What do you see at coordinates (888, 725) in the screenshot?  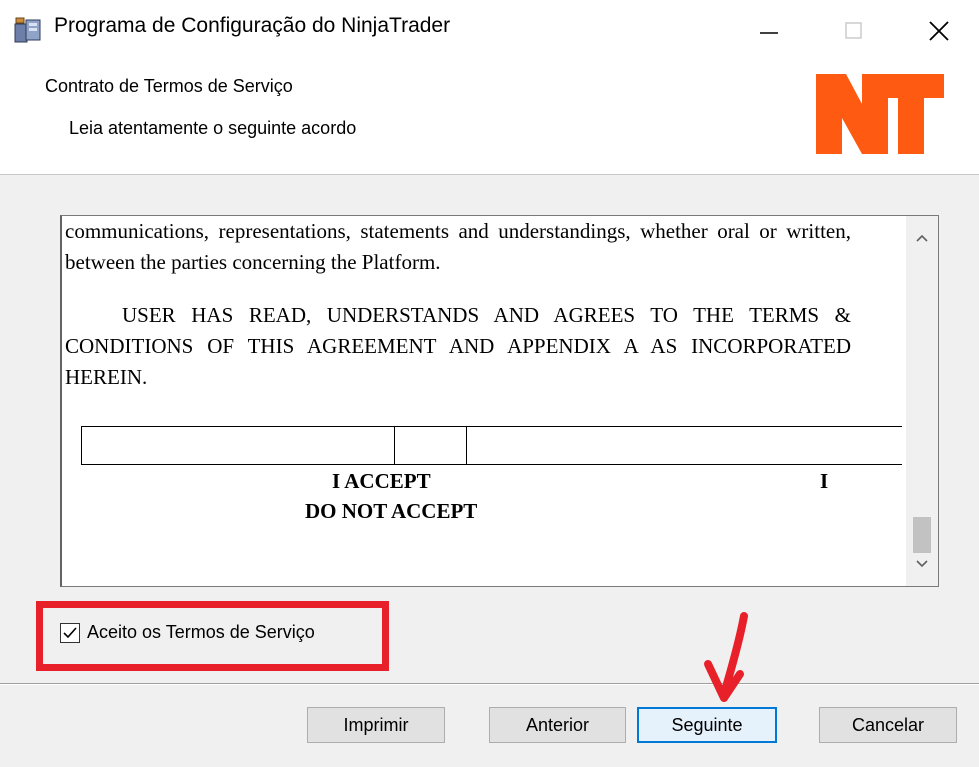 I see `cancel-button: Cancelar` at bounding box center [888, 725].